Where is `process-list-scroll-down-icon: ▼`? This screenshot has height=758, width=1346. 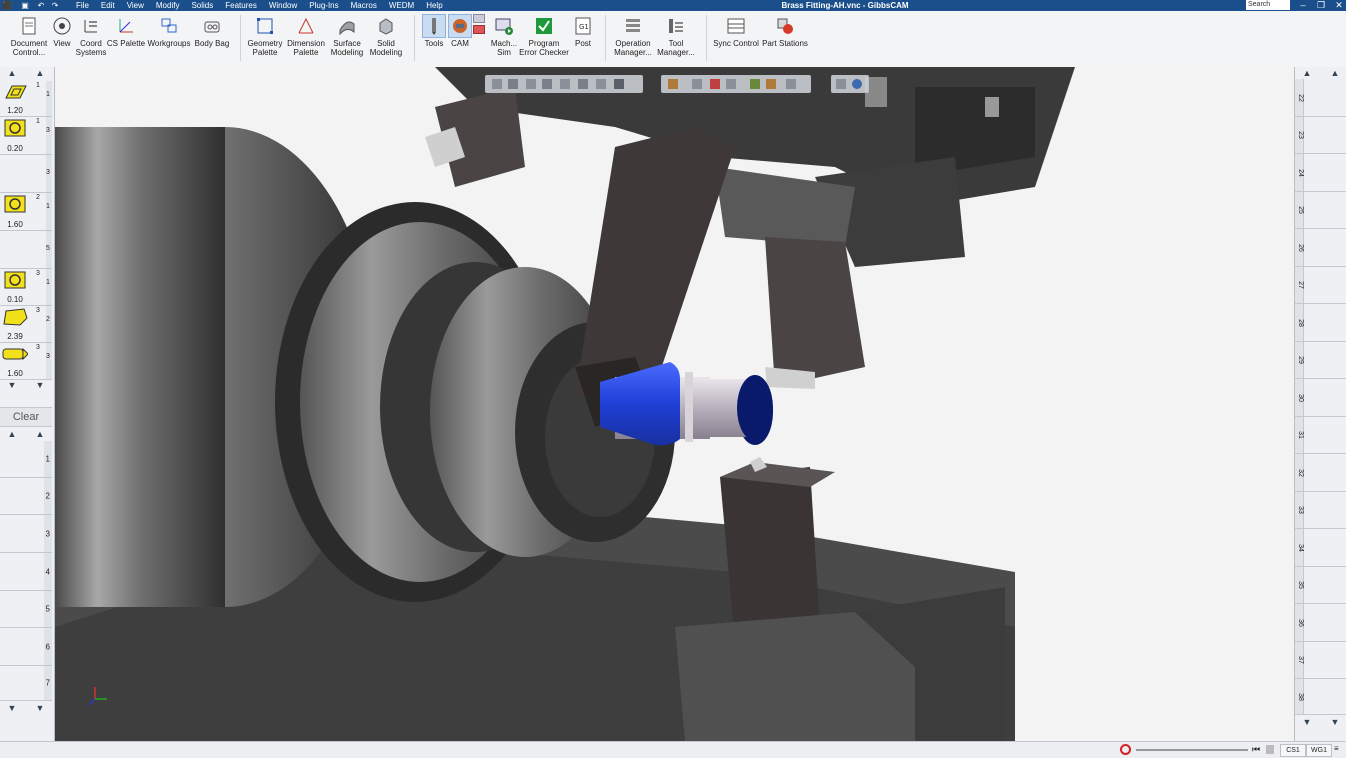
process-list-scroll-down-icon: ▼ is located at coordinates (12, 708).